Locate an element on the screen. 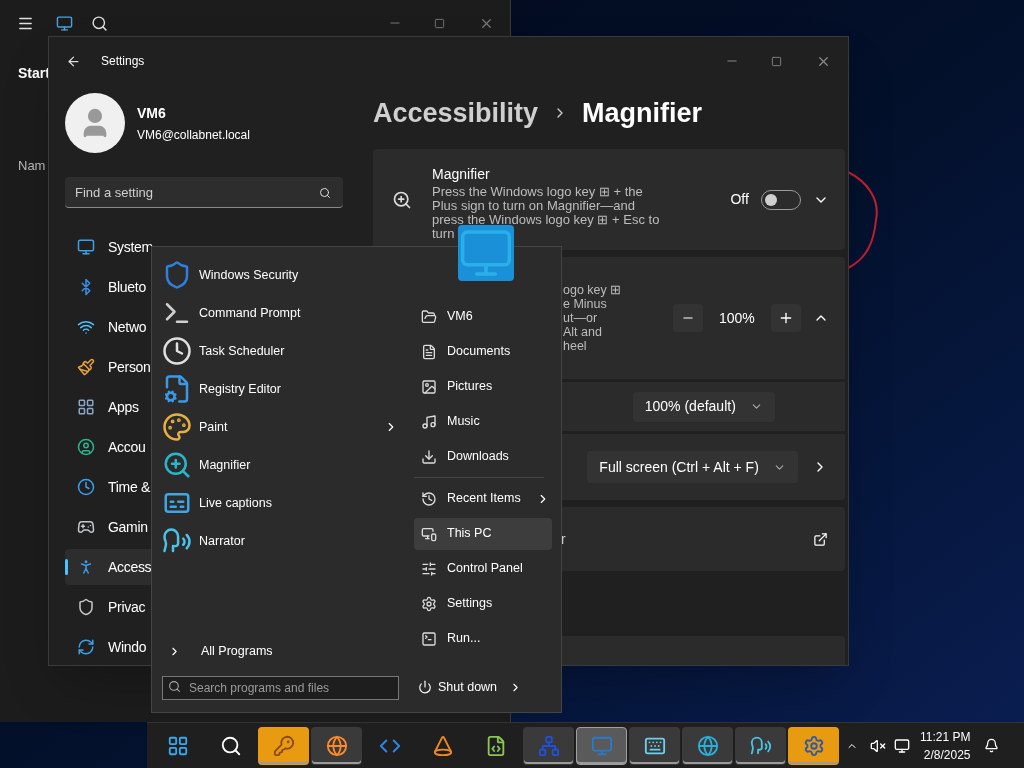 The image size is (1024, 768). user-email: VM6@collabnet.local is located at coordinates (193, 135).